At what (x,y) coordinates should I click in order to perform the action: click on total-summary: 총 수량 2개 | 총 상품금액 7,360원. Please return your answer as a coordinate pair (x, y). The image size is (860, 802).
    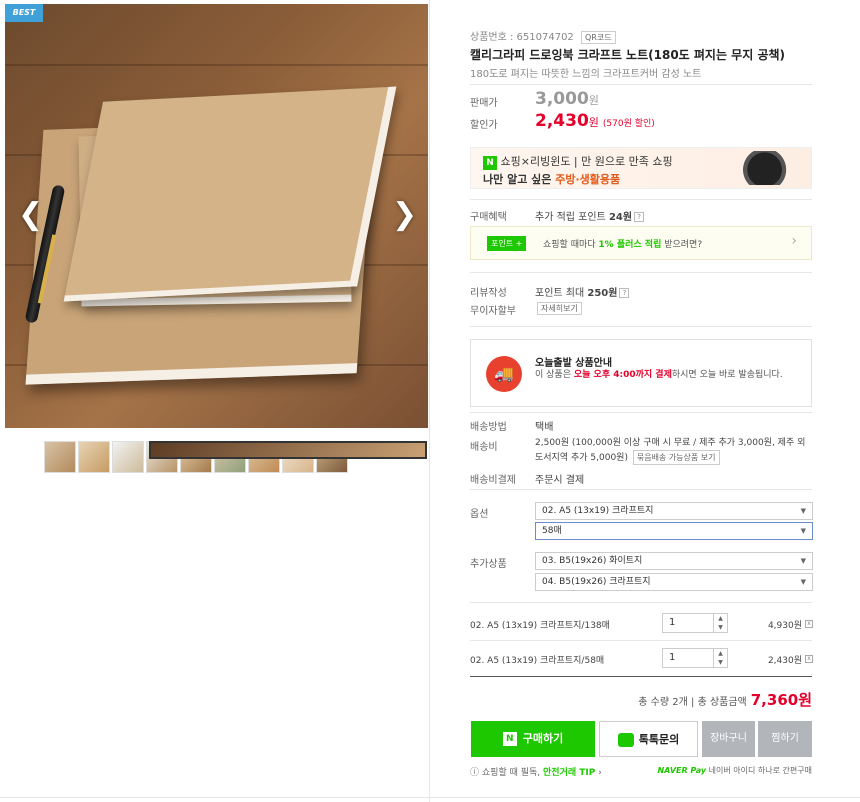
    Looking at the image, I should click on (725, 699).